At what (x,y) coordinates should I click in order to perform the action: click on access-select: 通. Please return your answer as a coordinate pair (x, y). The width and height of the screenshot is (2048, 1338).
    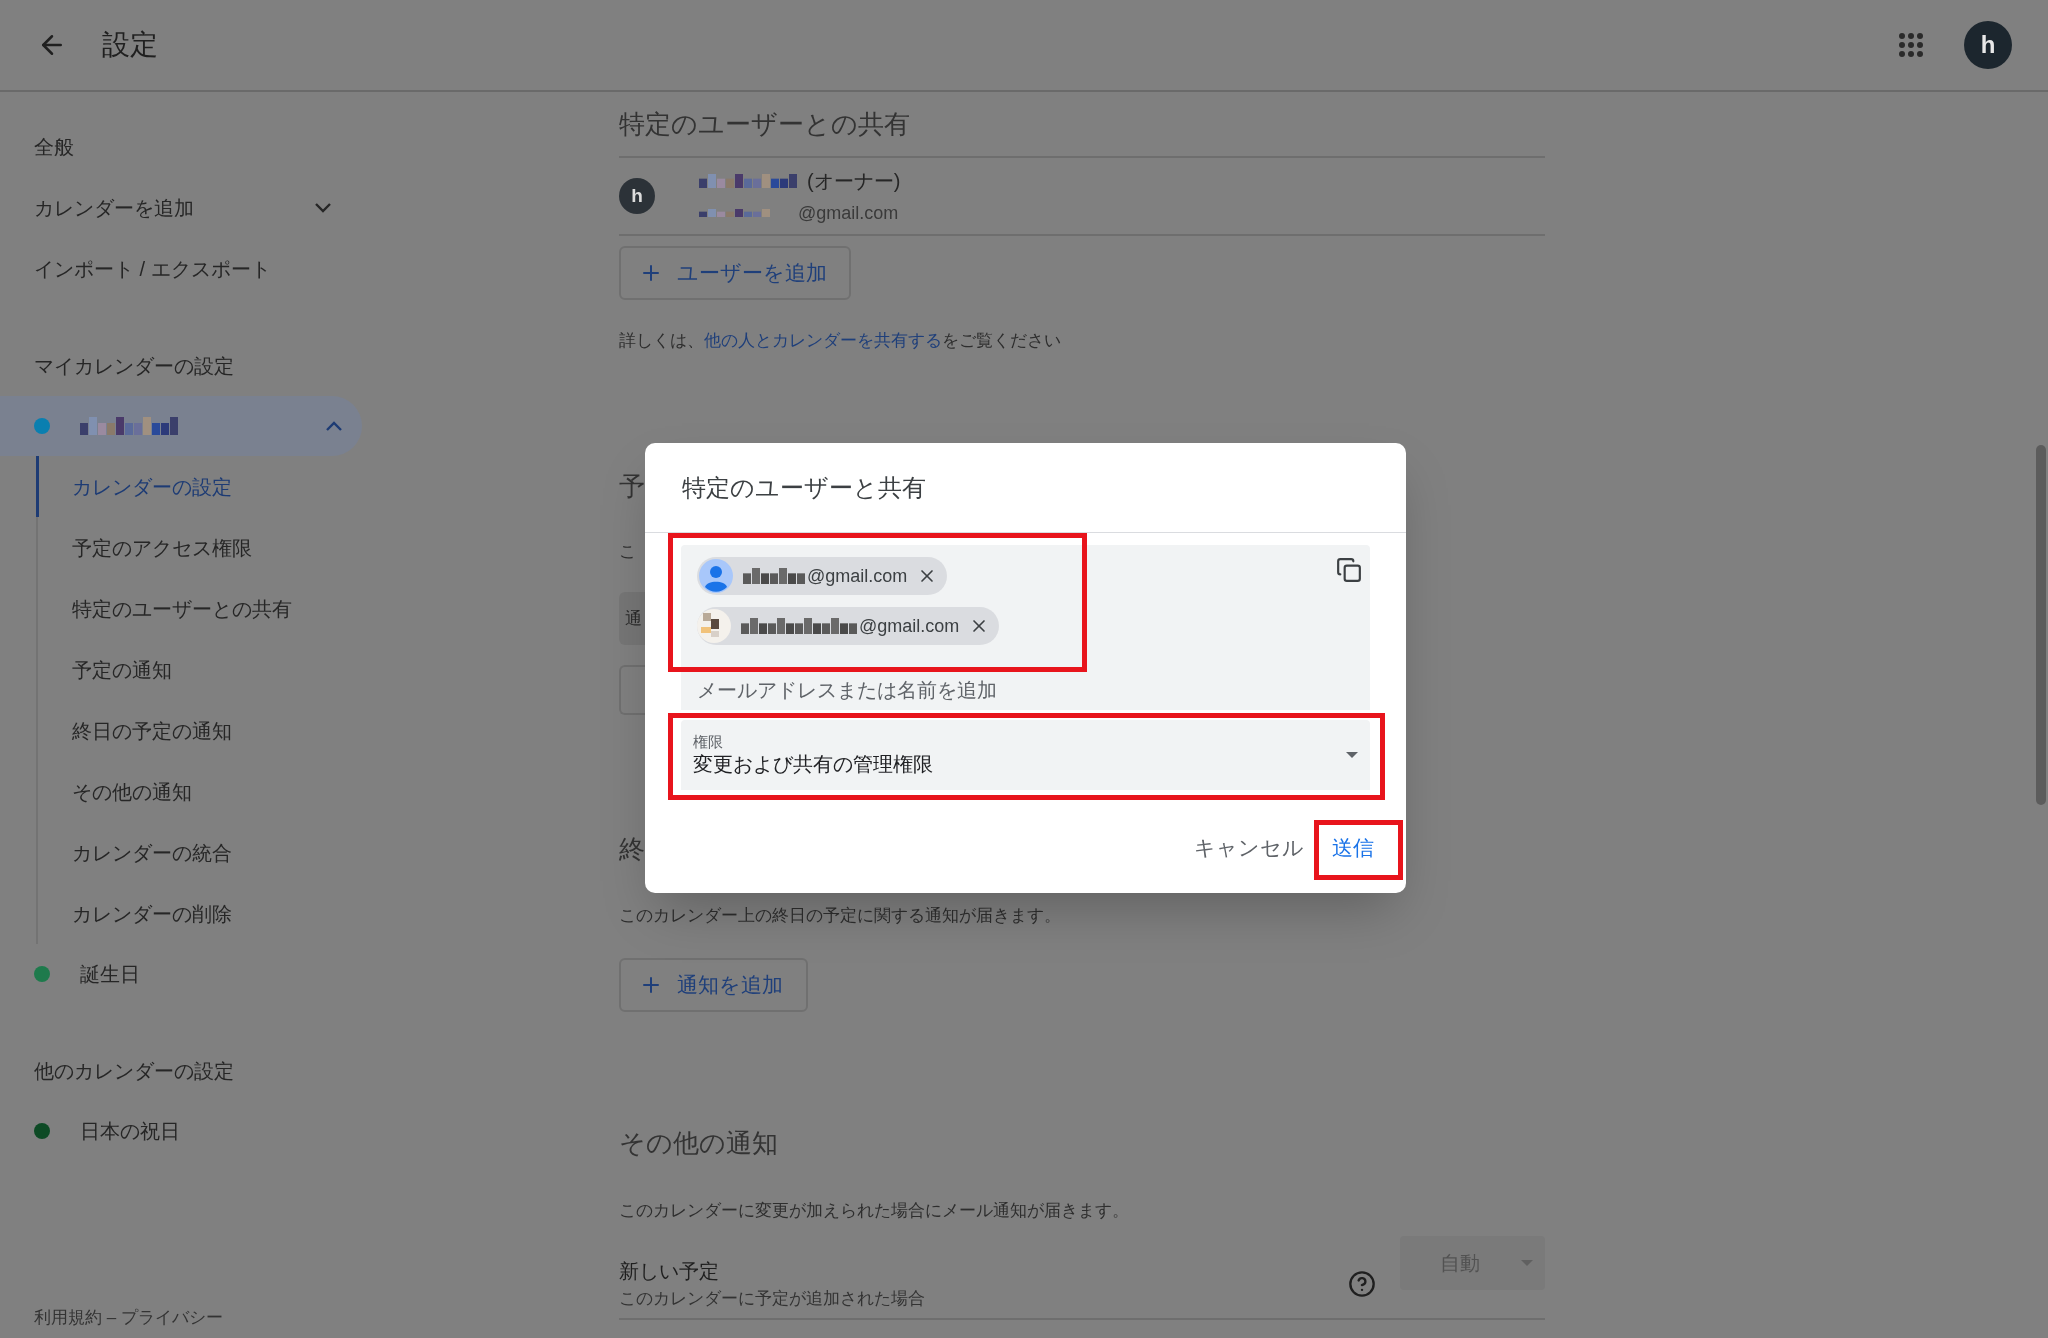
    Looking at the image, I should click on (632, 618).